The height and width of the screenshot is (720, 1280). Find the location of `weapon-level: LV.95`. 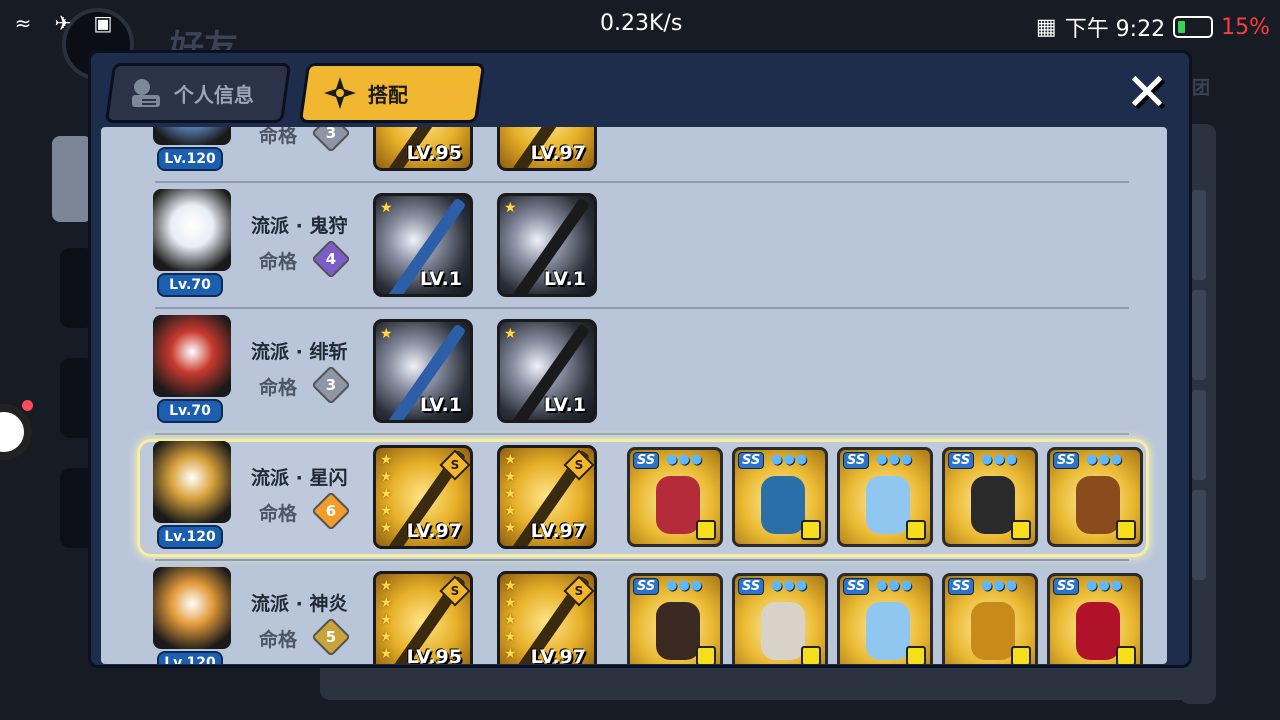

weapon-level: LV.95 is located at coordinates (434, 153).